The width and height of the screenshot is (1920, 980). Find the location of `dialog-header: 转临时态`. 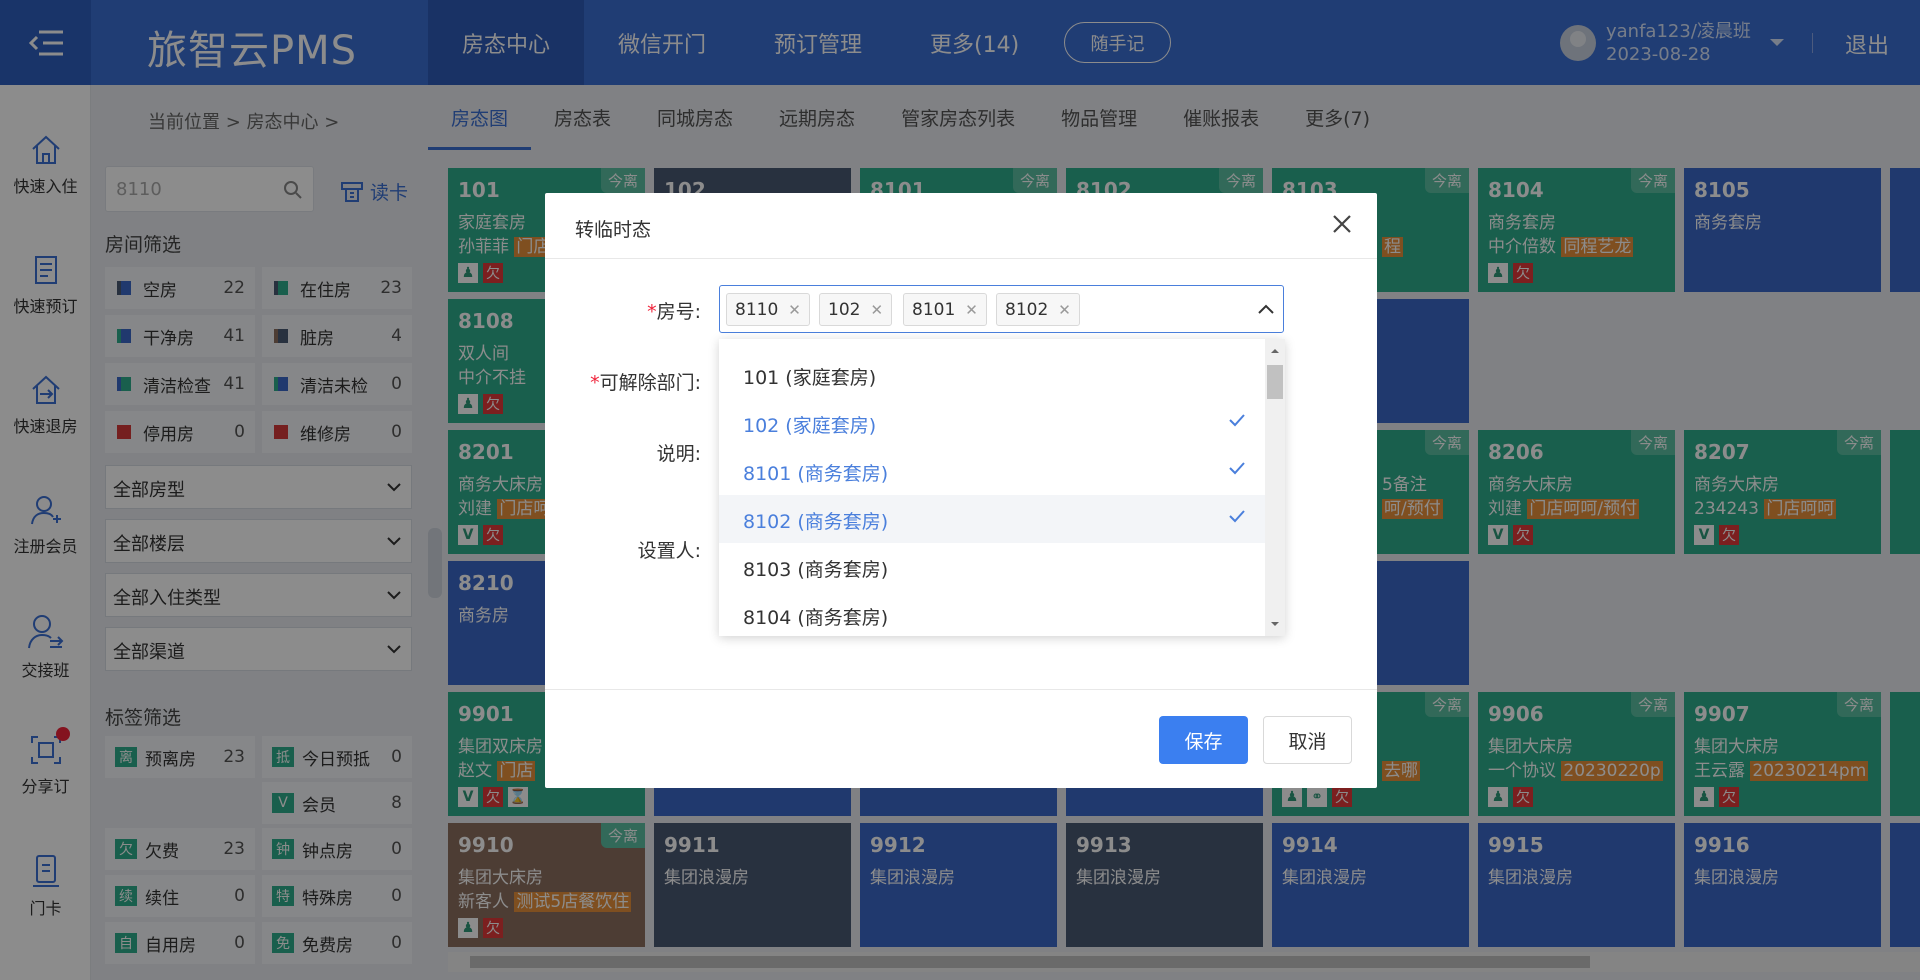

dialog-header: 转临时态 is located at coordinates (961, 226).